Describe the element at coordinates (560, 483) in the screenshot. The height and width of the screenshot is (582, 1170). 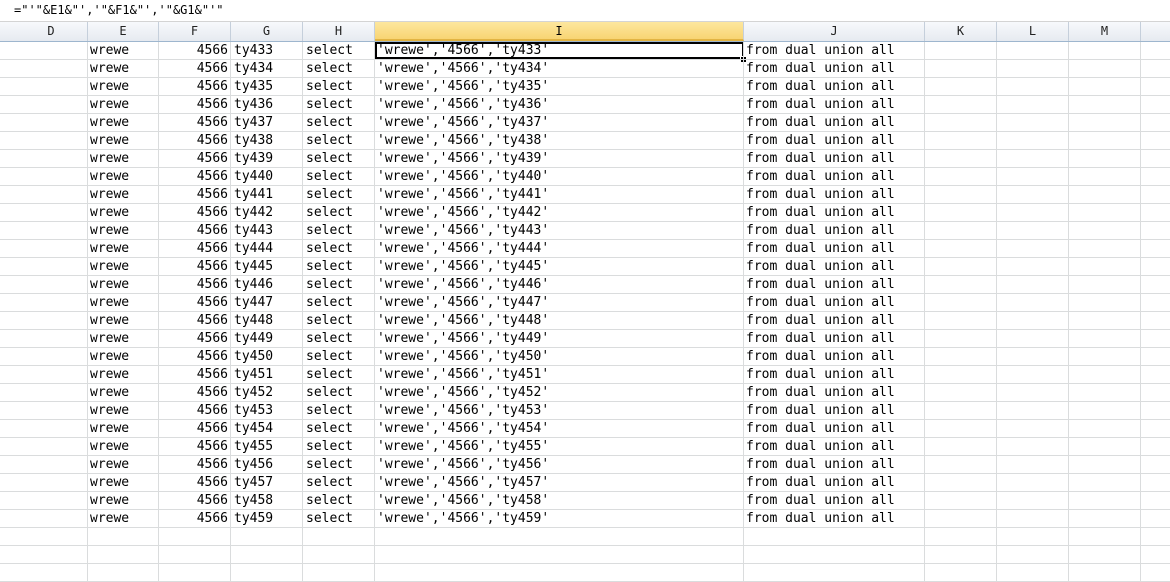
I see `cell-i: 'wrewe','4566','ty457'` at that location.